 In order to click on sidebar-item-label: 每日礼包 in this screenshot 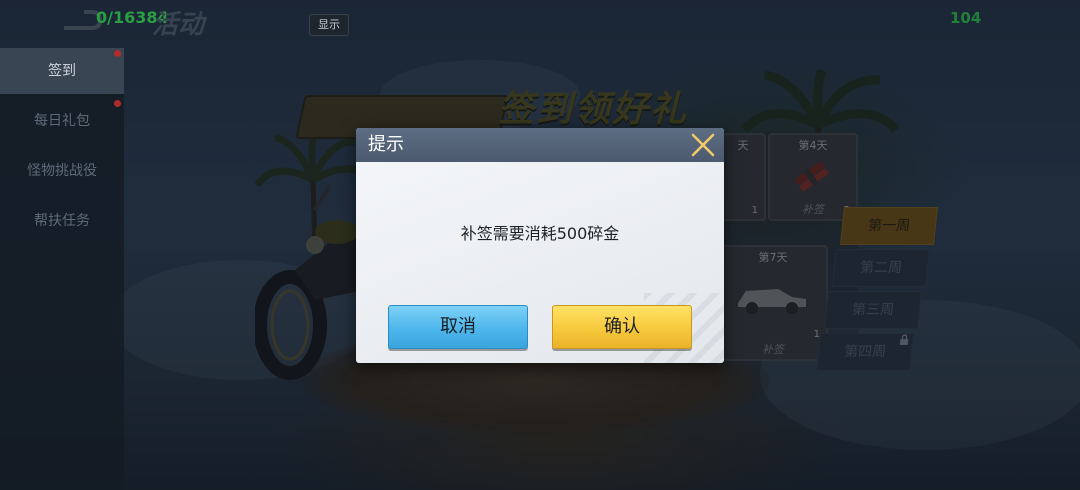, I will do `click(62, 121)`.